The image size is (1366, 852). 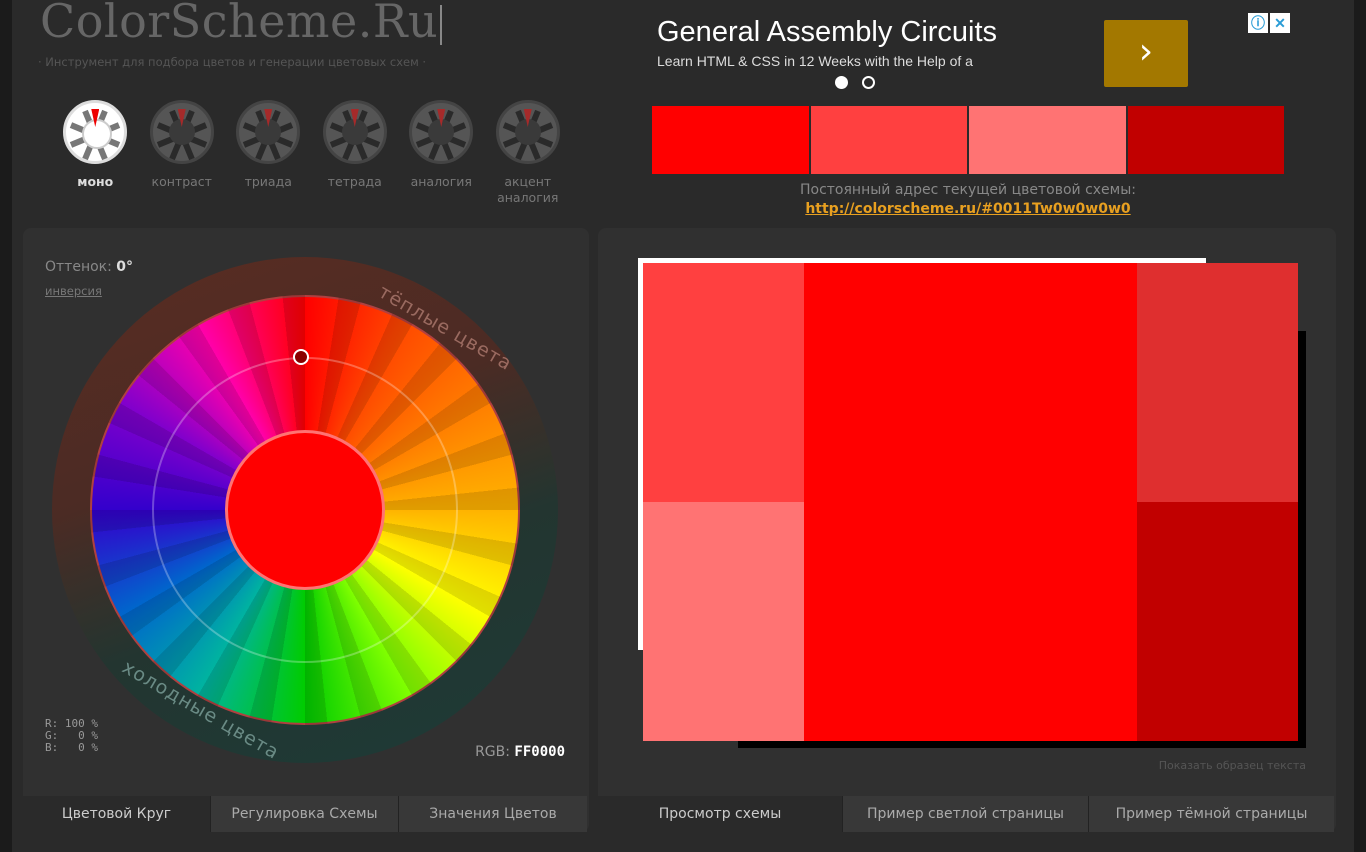 What do you see at coordinates (71, 736) in the screenshot?
I see `rgb-percent-readout: R: 100 % G: 0 % B: 0 %` at bounding box center [71, 736].